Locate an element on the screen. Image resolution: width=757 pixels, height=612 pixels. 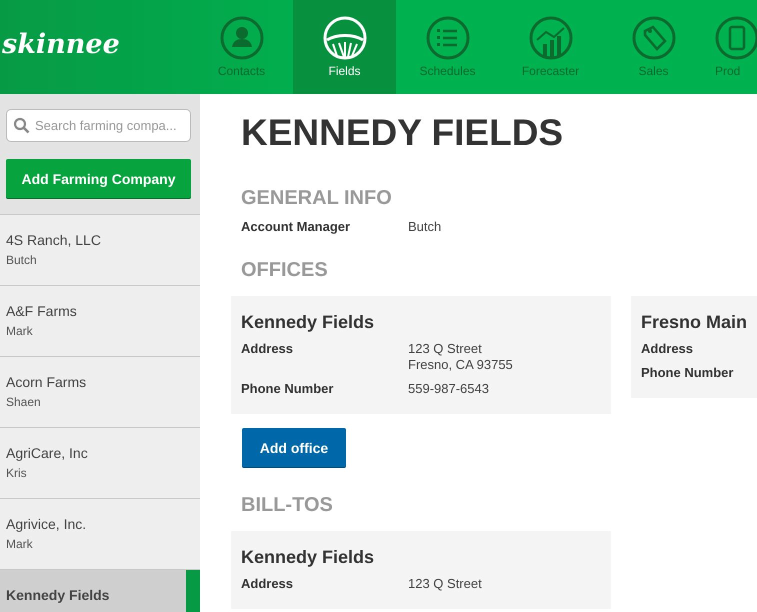
device-icon is located at coordinates (736, 38).